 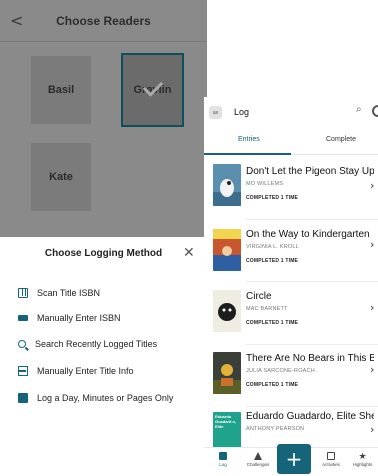 What do you see at coordinates (331, 456) in the screenshot?
I see `activities-icon` at bounding box center [331, 456].